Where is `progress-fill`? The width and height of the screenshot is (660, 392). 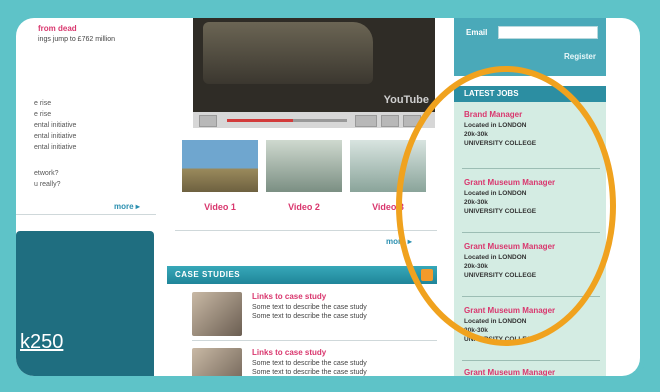
progress-fill is located at coordinates (260, 120).